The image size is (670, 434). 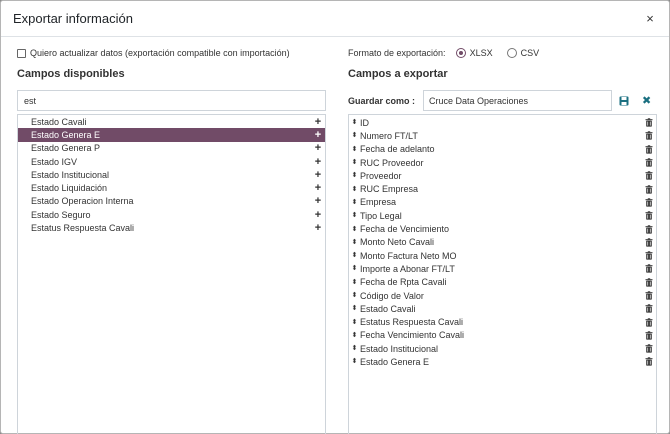 What do you see at coordinates (171, 187) in the screenshot?
I see `available-field-item: Estado Liquidación +` at bounding box center [171, 187].